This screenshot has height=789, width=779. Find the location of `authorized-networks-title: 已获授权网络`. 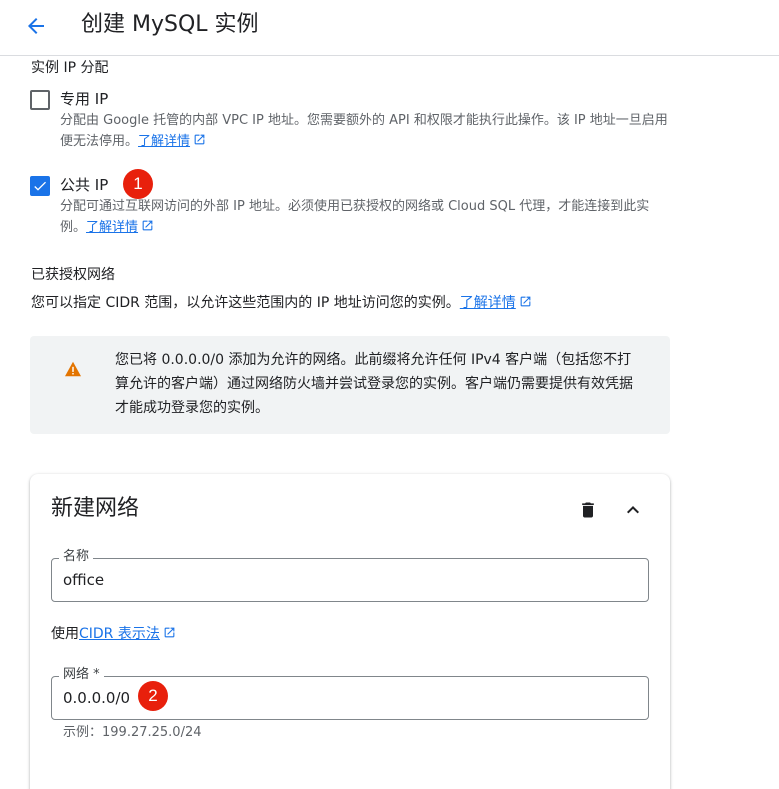

authorized-networks-title: 已获授权网络 is located at coordinates (73, 275).